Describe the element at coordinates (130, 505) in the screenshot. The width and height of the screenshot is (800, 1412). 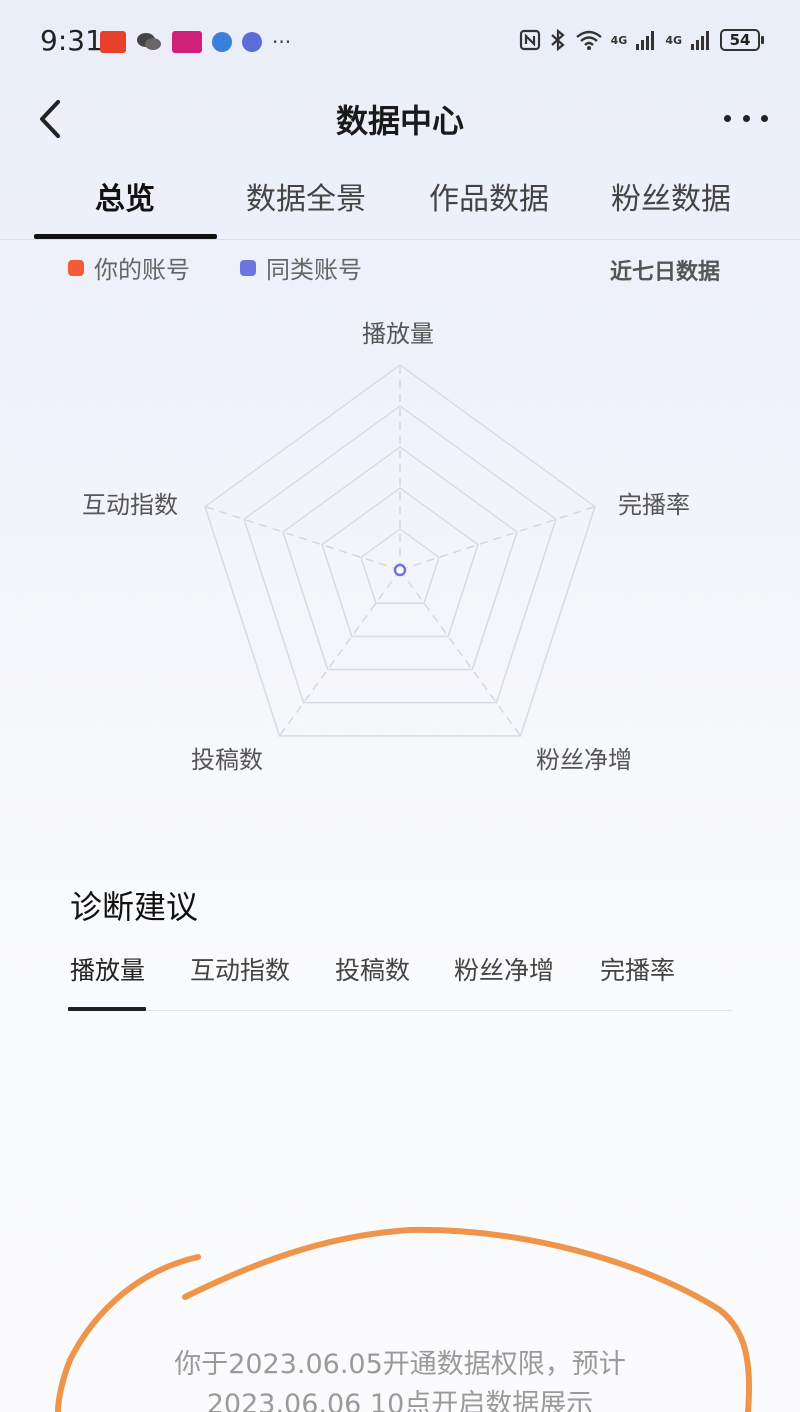
I see `radar-axis-label: 互动指数` at that location.